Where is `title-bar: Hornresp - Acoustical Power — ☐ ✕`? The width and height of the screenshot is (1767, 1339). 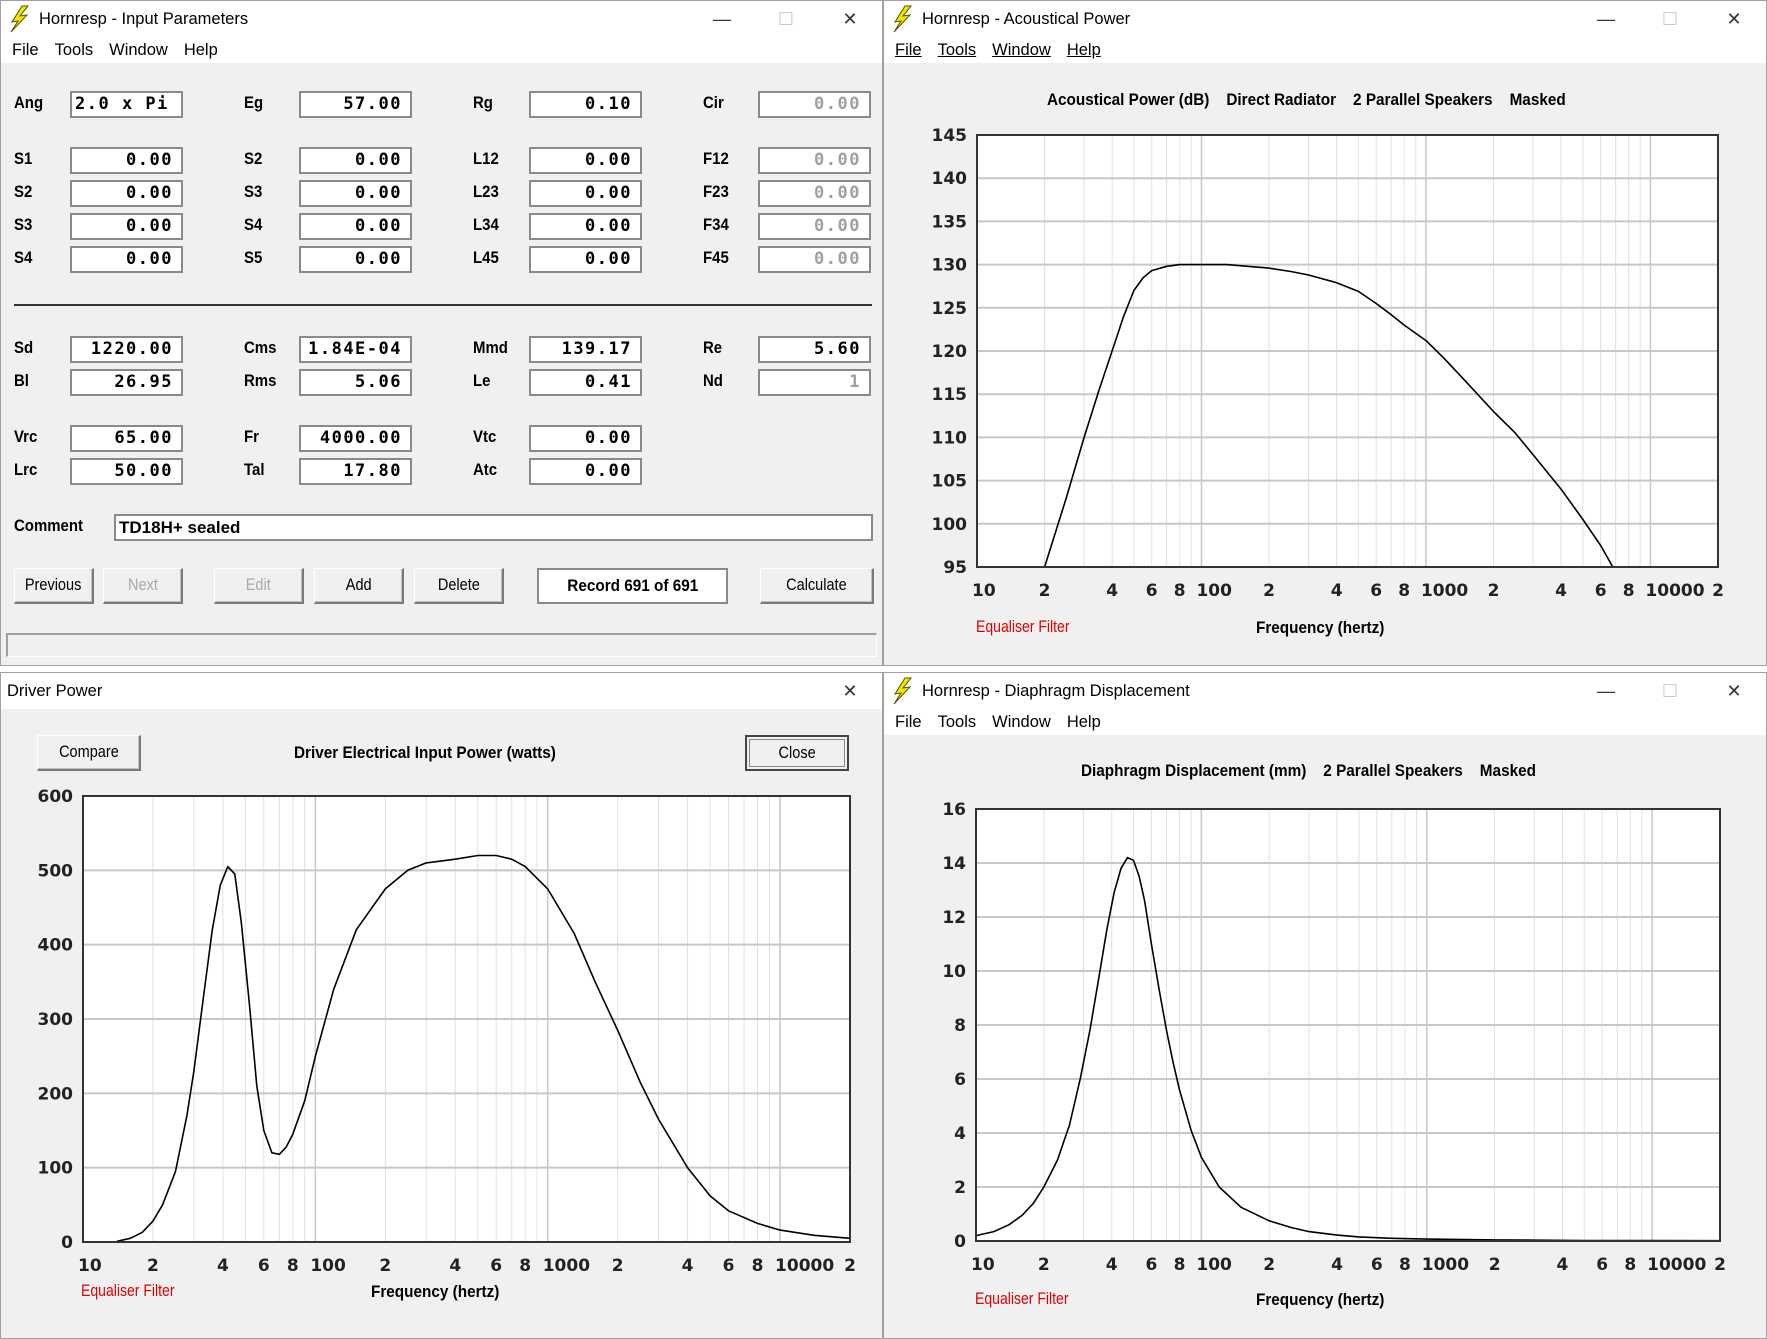
title-bar: Hornresp - Acoustical Power — ☐ ✕ is located at coordinates (1325, 19).